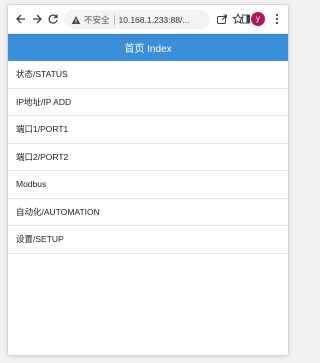 The image size is (320, 363). What do you see at coordinates (277, 19) in the screenshot?
I see `more-menu-icon` at bounding box center [277, 19].